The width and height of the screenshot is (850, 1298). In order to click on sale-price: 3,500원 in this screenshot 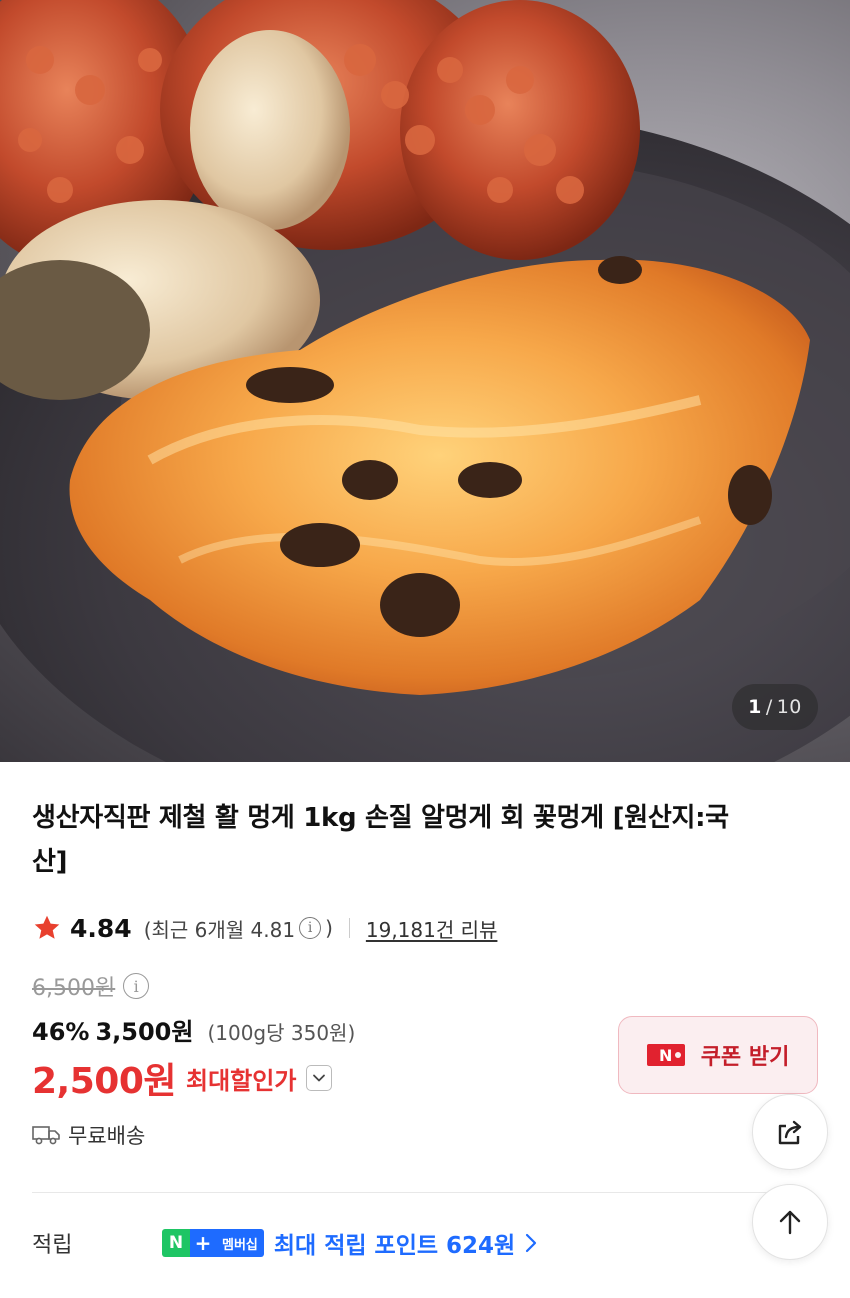, I will do `click(144, 1032)`.